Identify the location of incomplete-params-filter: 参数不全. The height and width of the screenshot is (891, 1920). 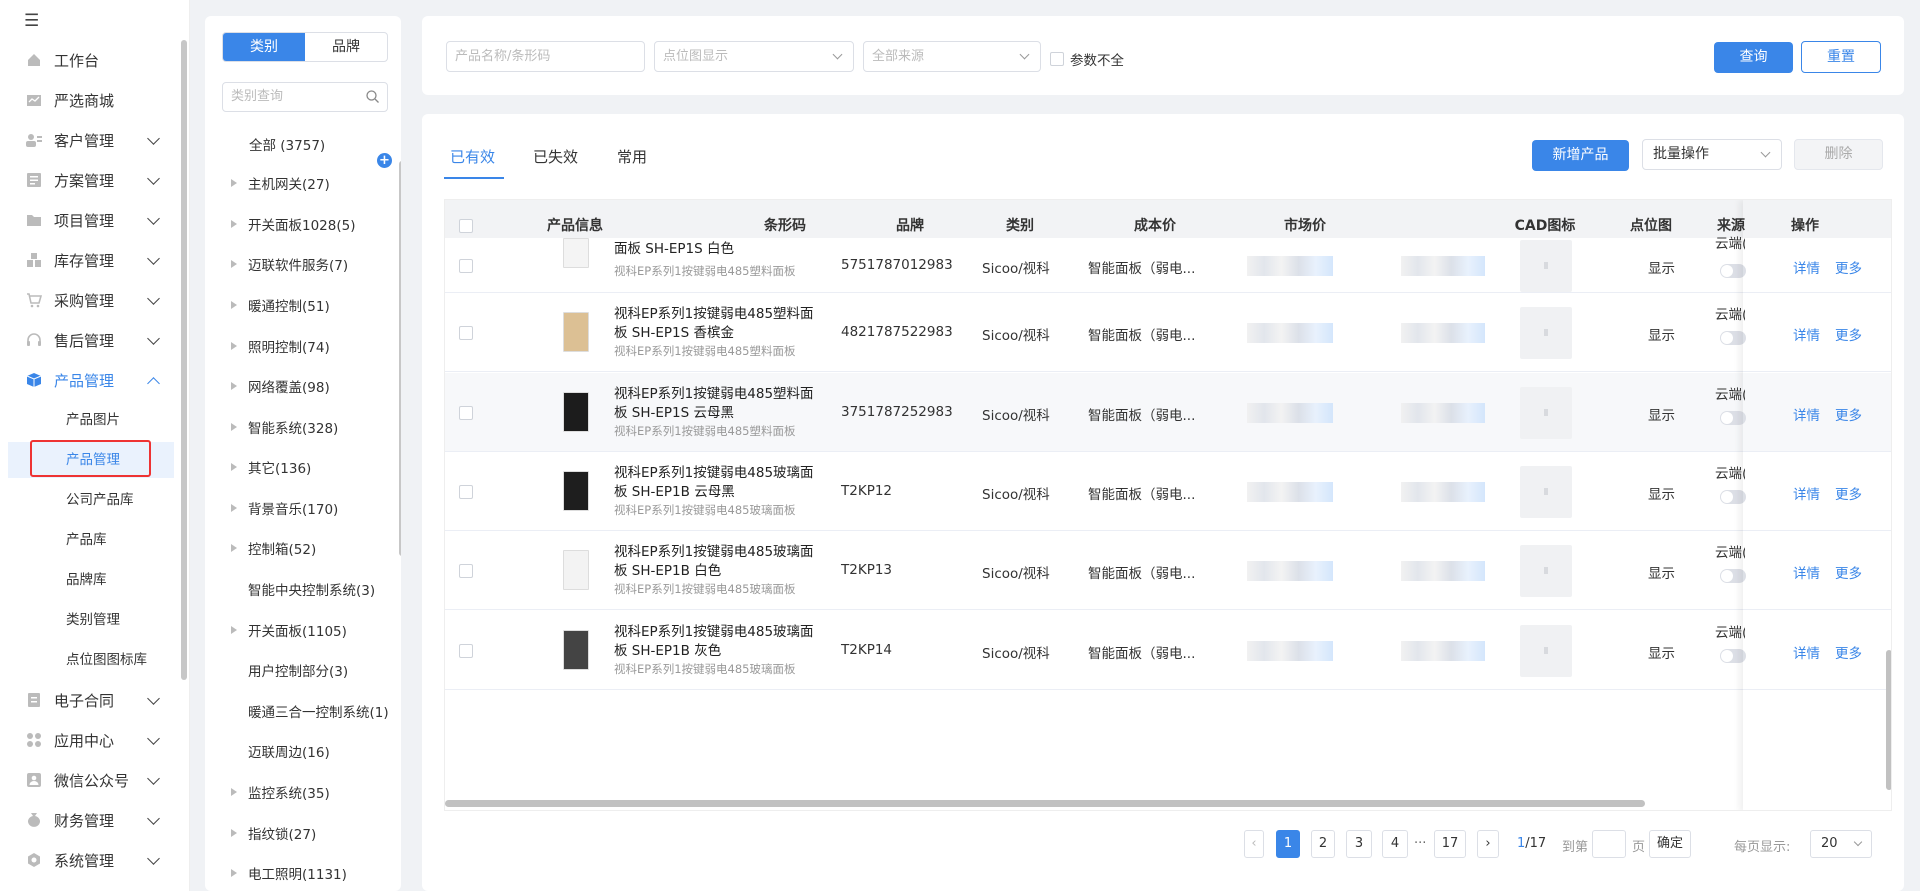
(1087, 59).